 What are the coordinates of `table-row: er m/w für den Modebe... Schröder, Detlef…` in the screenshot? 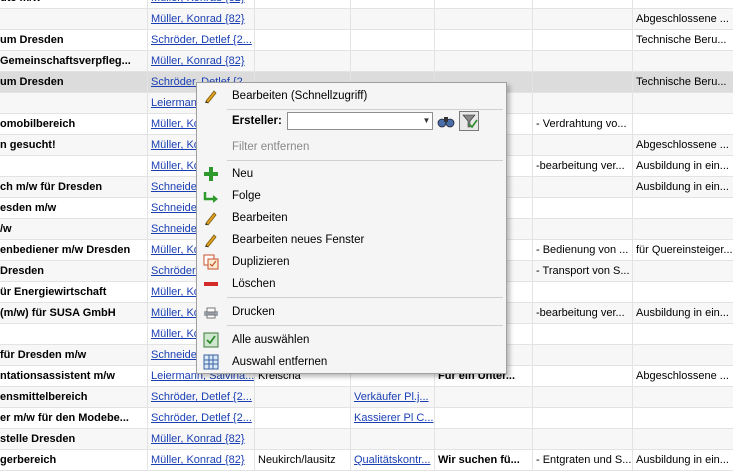 It's located at (366, 418).